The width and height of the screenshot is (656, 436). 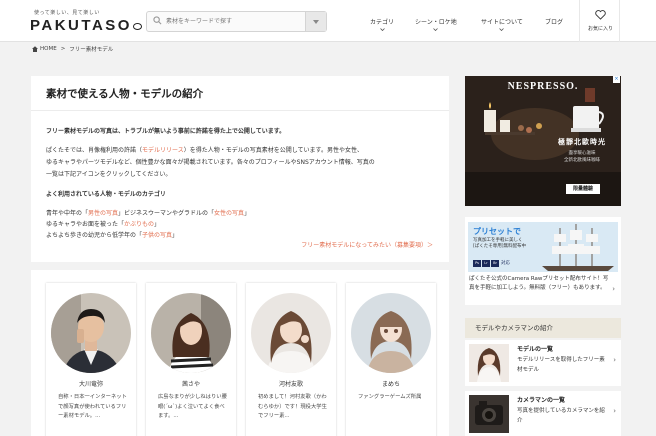 I want to click on site-logo: PAKUTASO, so click(x=86, y=25).